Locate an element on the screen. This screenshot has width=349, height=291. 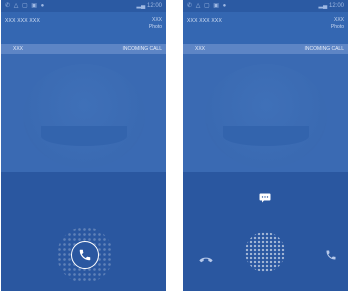
message-icon is located at coordinates (265, 196).